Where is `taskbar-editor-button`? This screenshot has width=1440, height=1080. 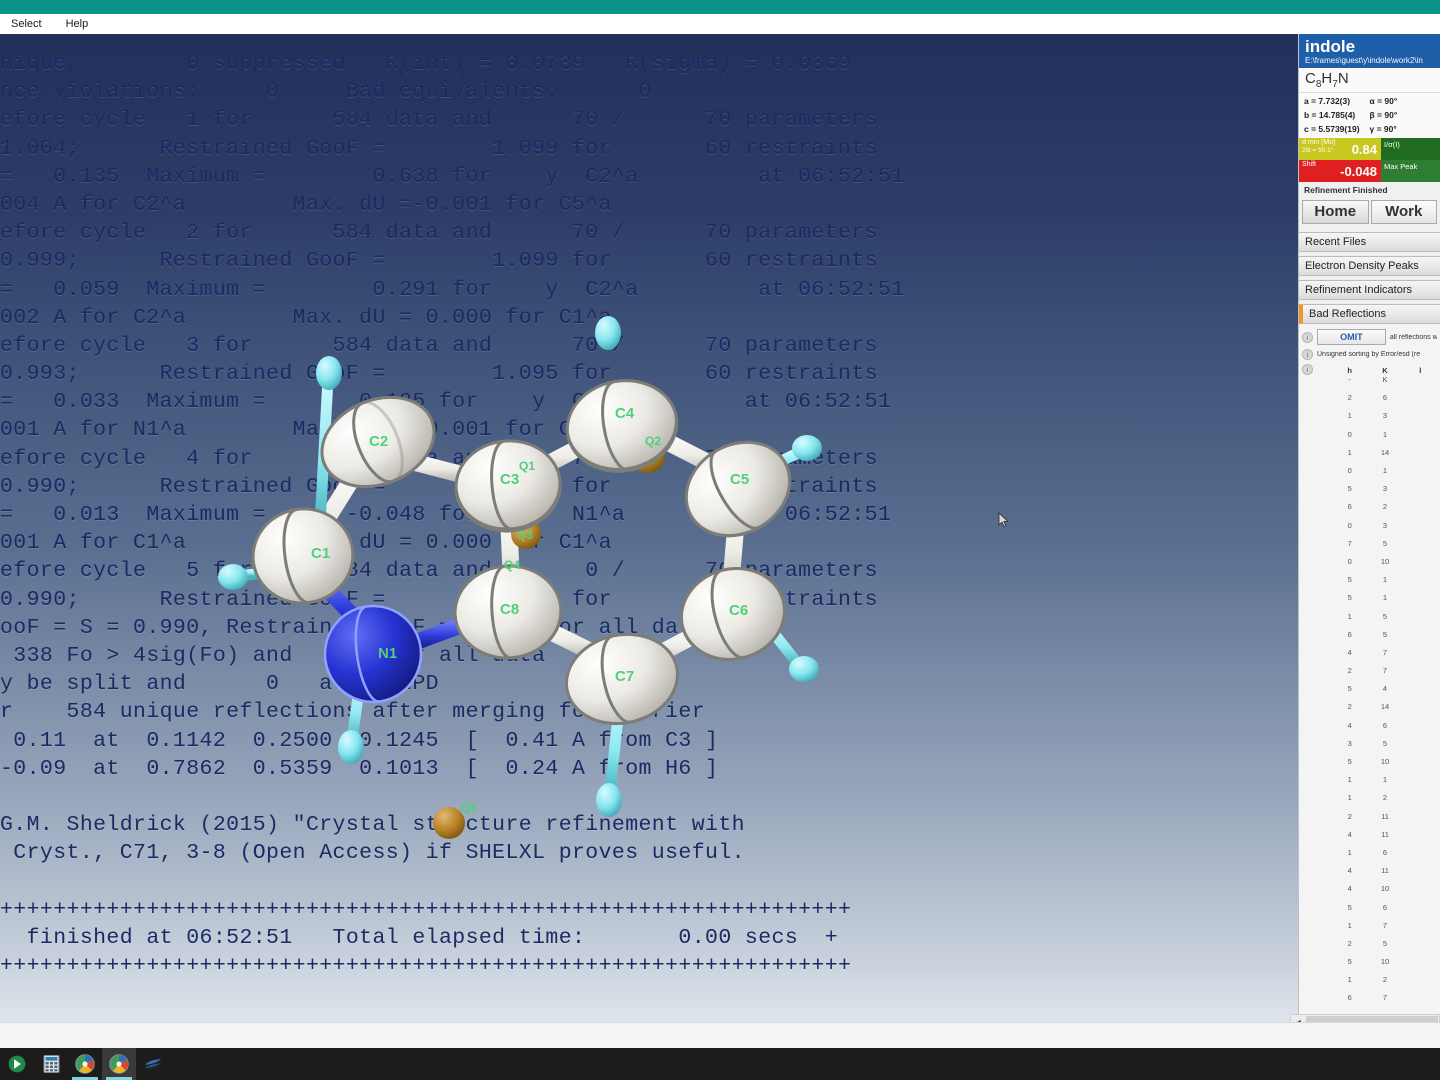 taskbar-editor-button is located at coordinates (153, 1064).